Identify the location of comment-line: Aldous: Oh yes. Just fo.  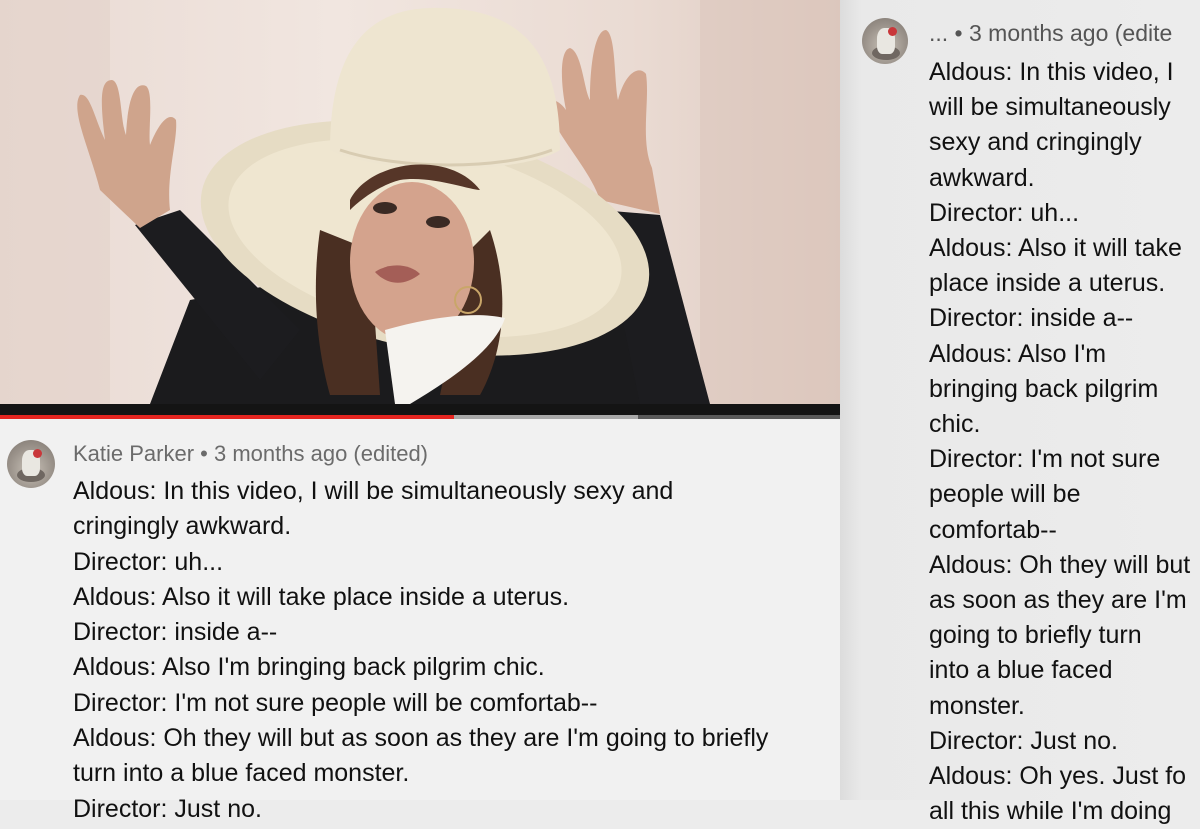
(1058, 776).